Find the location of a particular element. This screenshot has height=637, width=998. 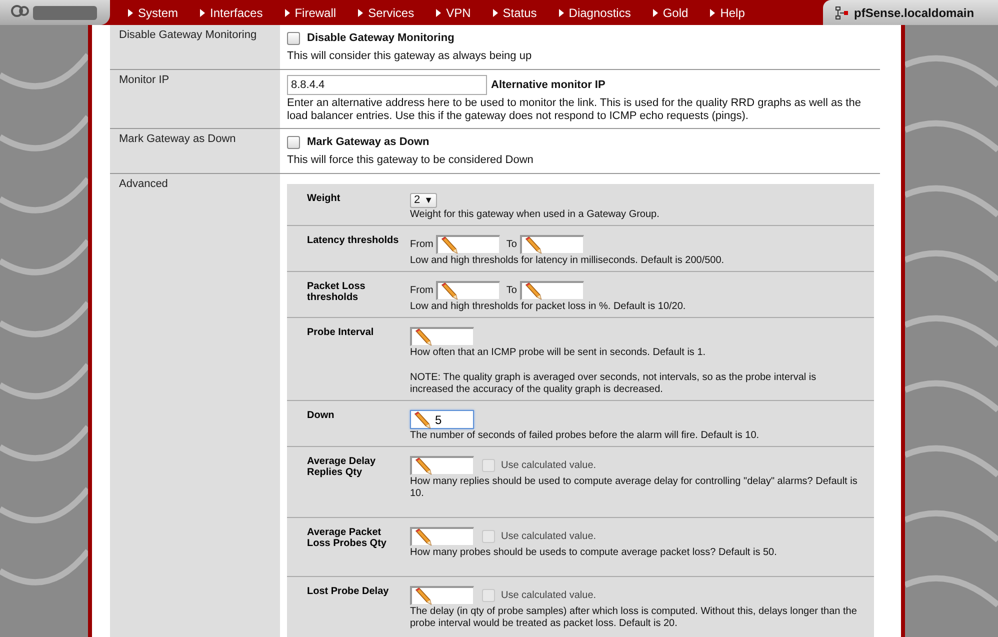

field-label: Average Packet Loss Probes Qty is located at coordinates (347, 539).